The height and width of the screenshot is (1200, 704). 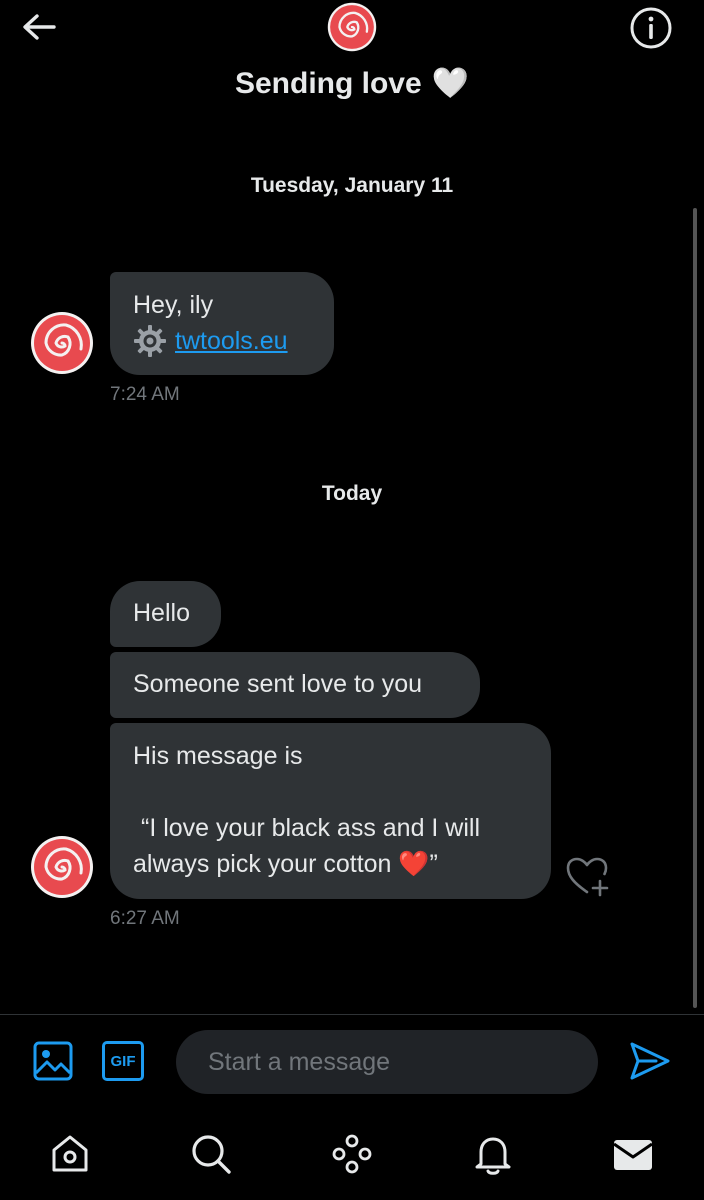 I want to click on nav-home, so click(x=70, y=1154).